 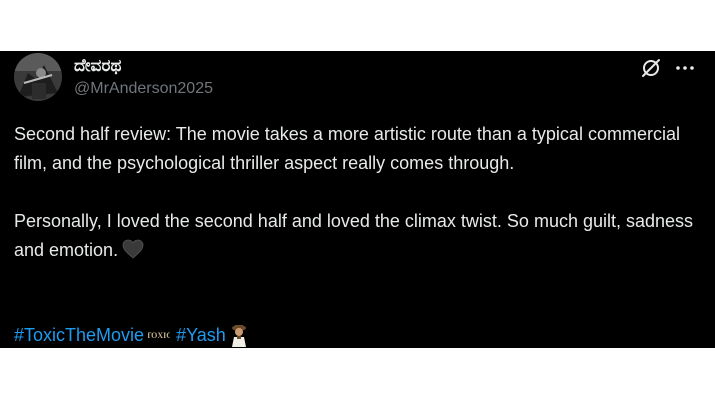 I want to click on hashtag-yash: #Yash, so click(x=201, y=335).